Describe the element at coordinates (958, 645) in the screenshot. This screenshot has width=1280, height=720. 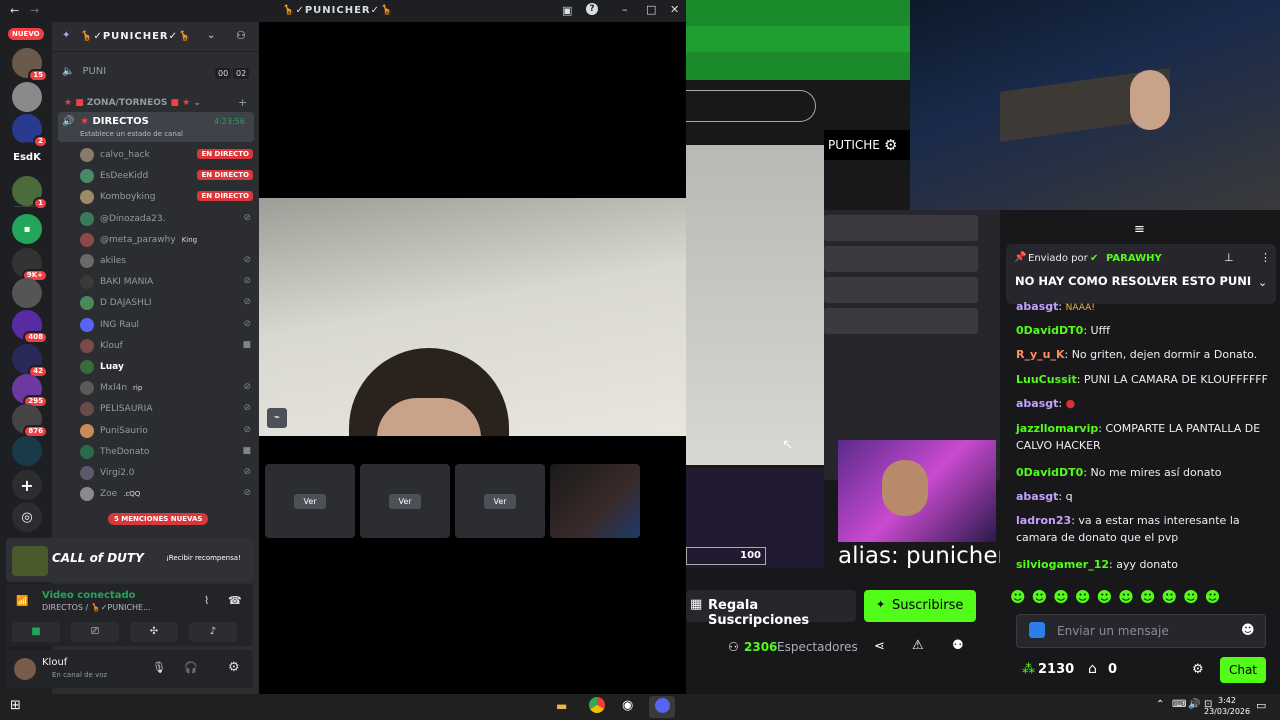
I see `follow-user-icon: ⚉` at that location.